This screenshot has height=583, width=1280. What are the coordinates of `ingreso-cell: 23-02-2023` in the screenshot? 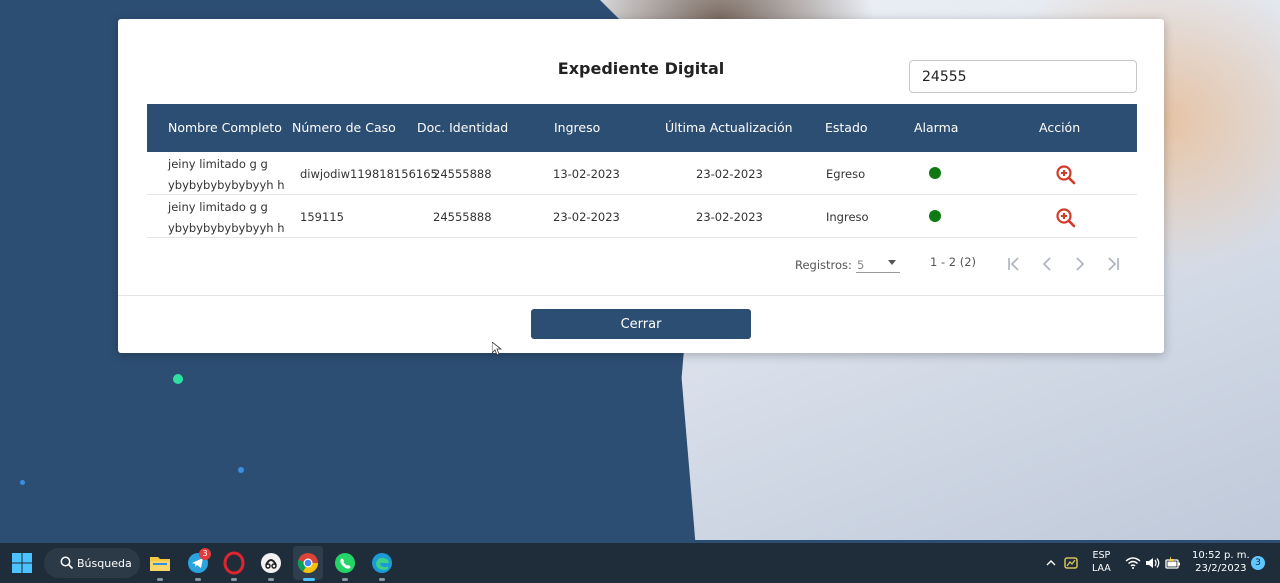 It's located at (586, 217).